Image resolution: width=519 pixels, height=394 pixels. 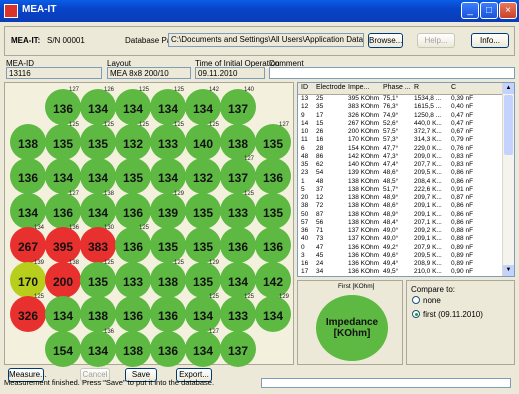 I want to click on comment-field, so click(x=392, y=73).